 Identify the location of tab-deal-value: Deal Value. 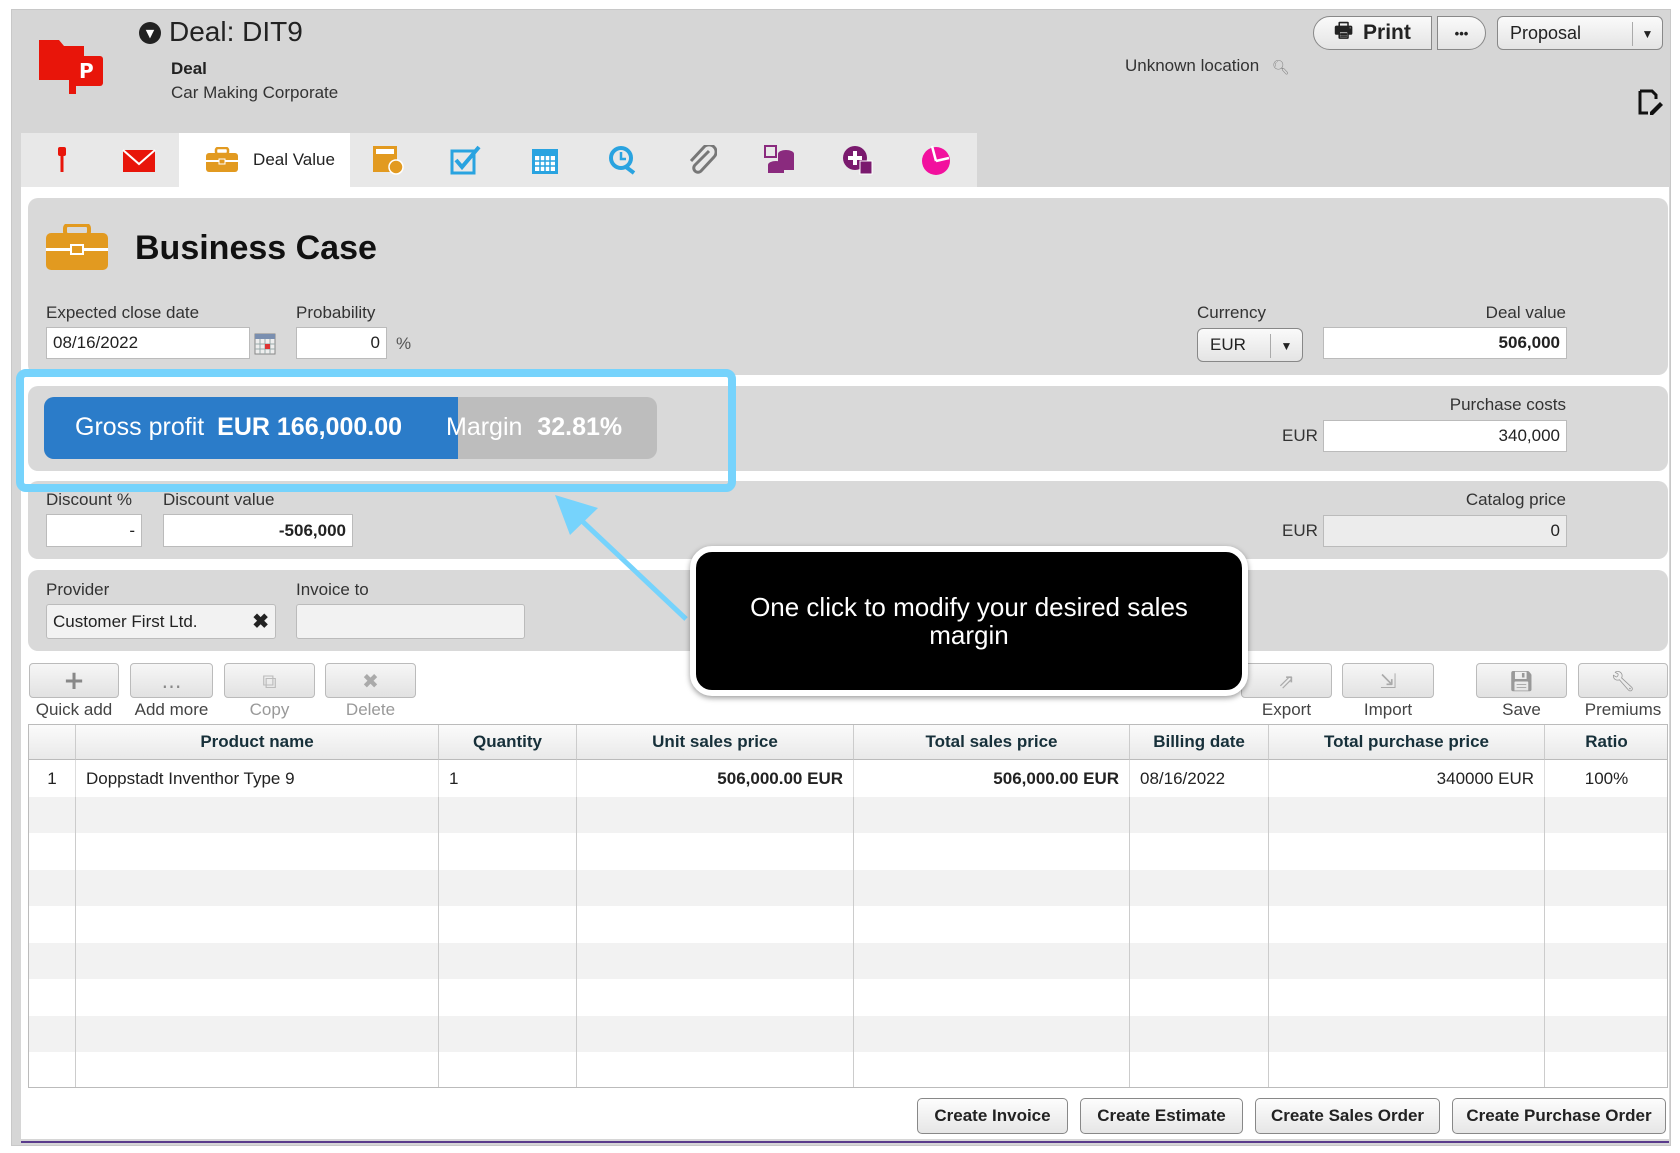
(270, 160).